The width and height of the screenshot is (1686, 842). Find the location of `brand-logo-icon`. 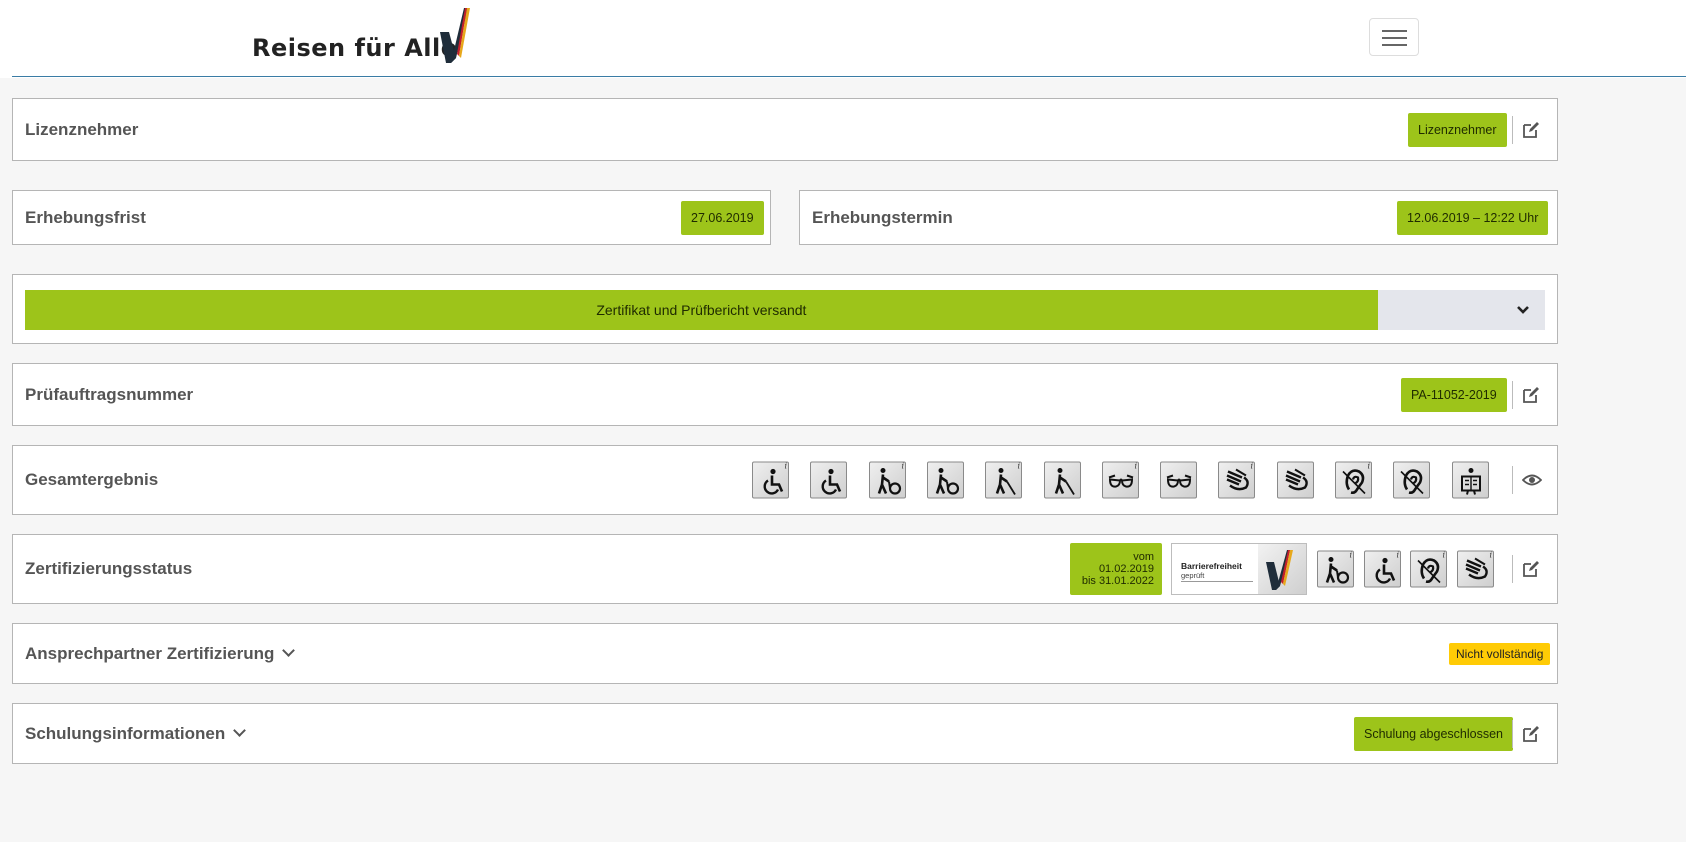

brand-logo-icon is located at coordinates (455, 36).